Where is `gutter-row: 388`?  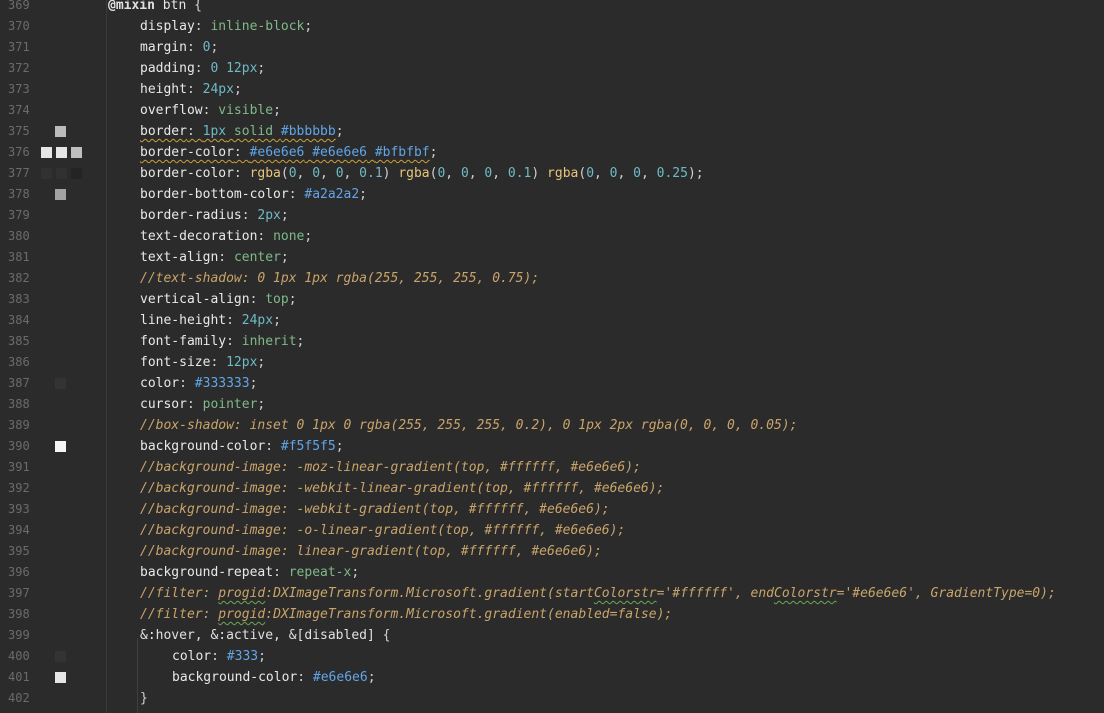
gutter-row: 388 is located at coordinates (53, 404).